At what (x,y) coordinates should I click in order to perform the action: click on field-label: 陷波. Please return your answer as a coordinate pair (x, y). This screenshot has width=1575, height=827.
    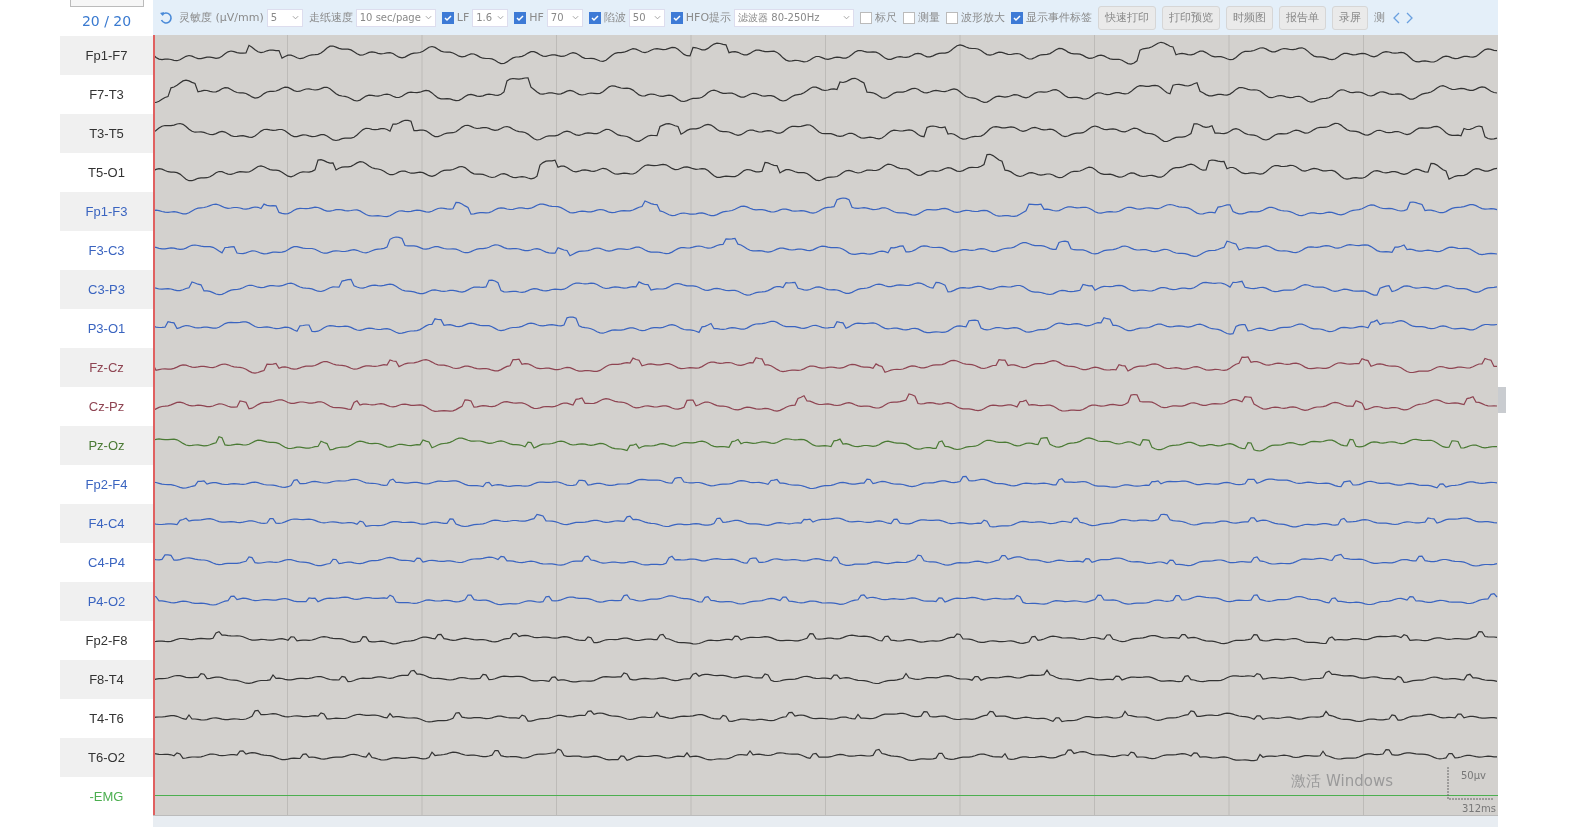
    Looking at the image, I should click on (614, 18).